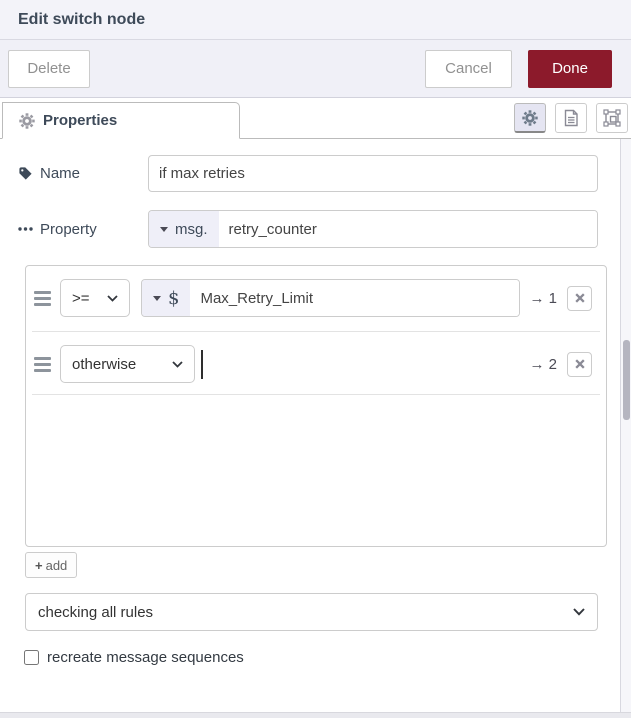 Image resolution: width=631 pixels, height=718 pixels. What do you see at coordinates (174, 298) in the screenshot?
I see `rule-1-type-label: $` at bounding box center [174, 298].